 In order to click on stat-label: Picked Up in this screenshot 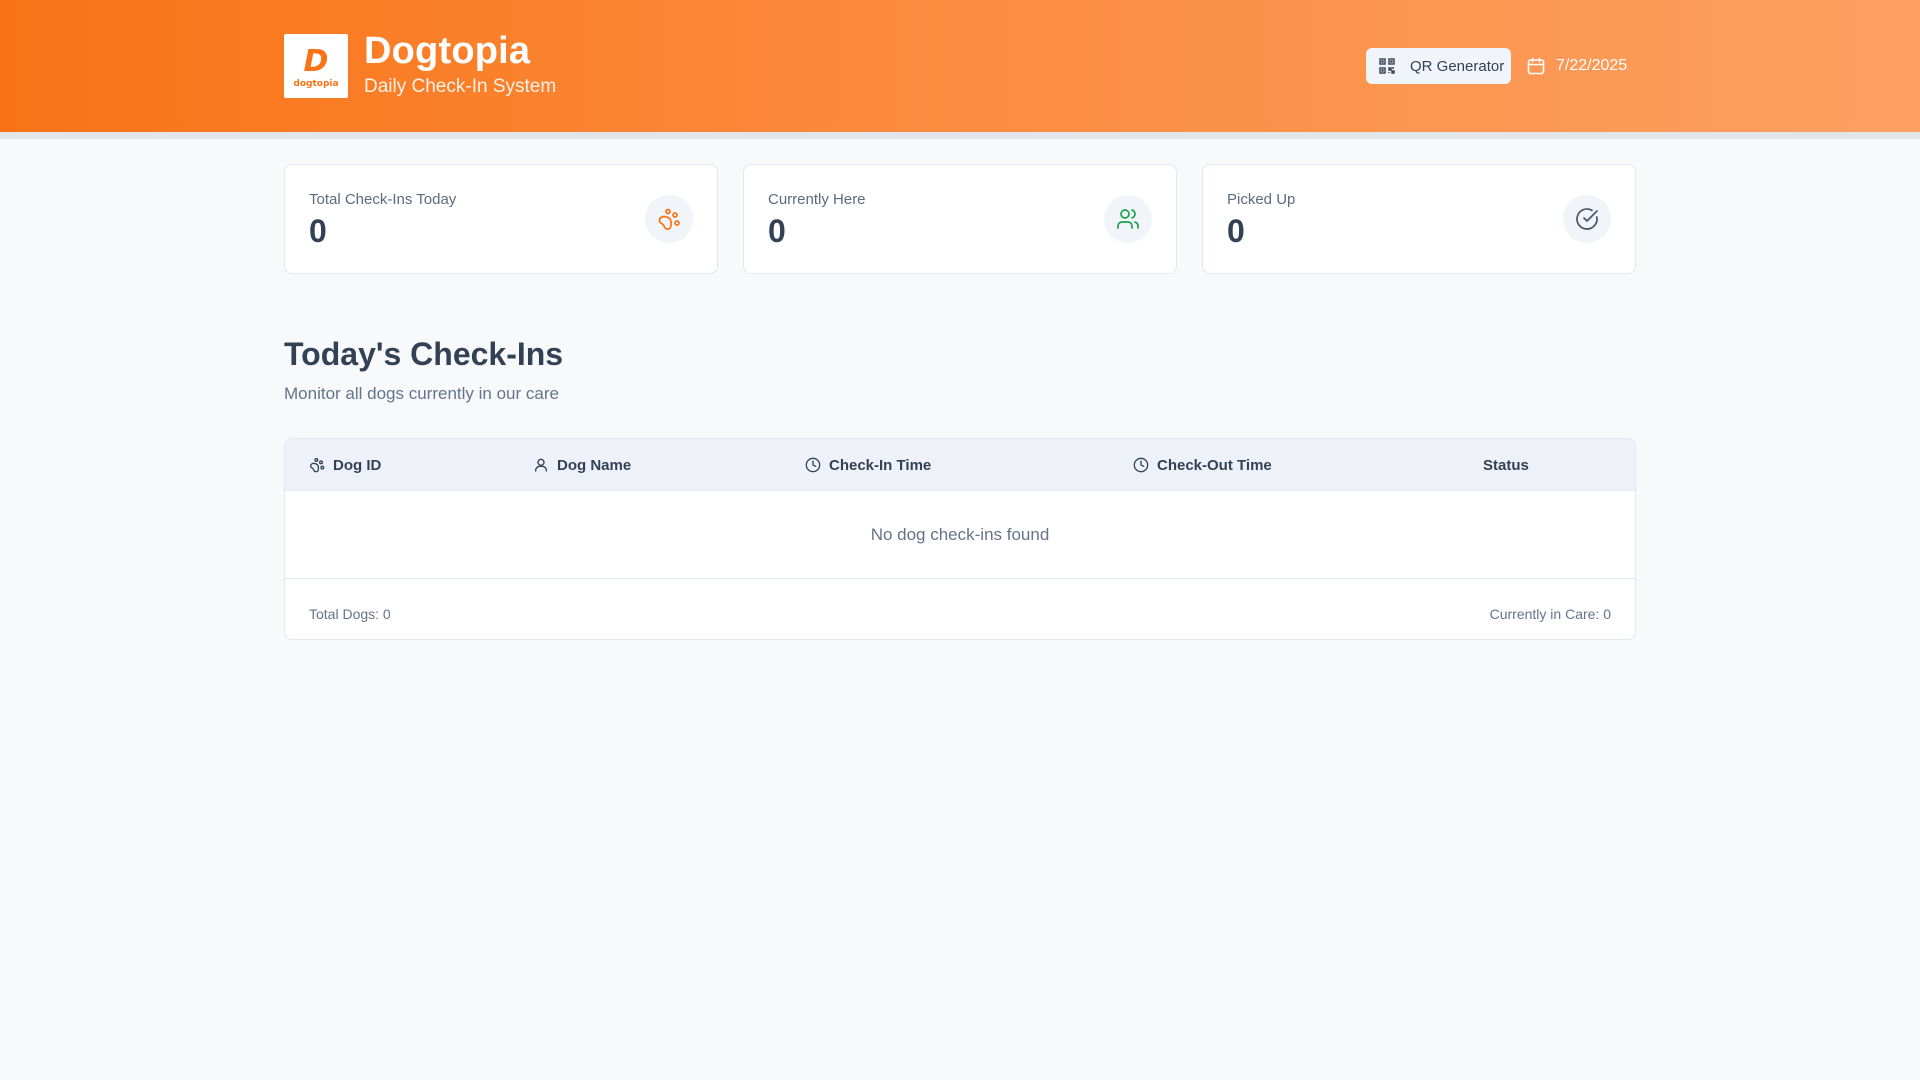, I will do `click(1261, 199)`.